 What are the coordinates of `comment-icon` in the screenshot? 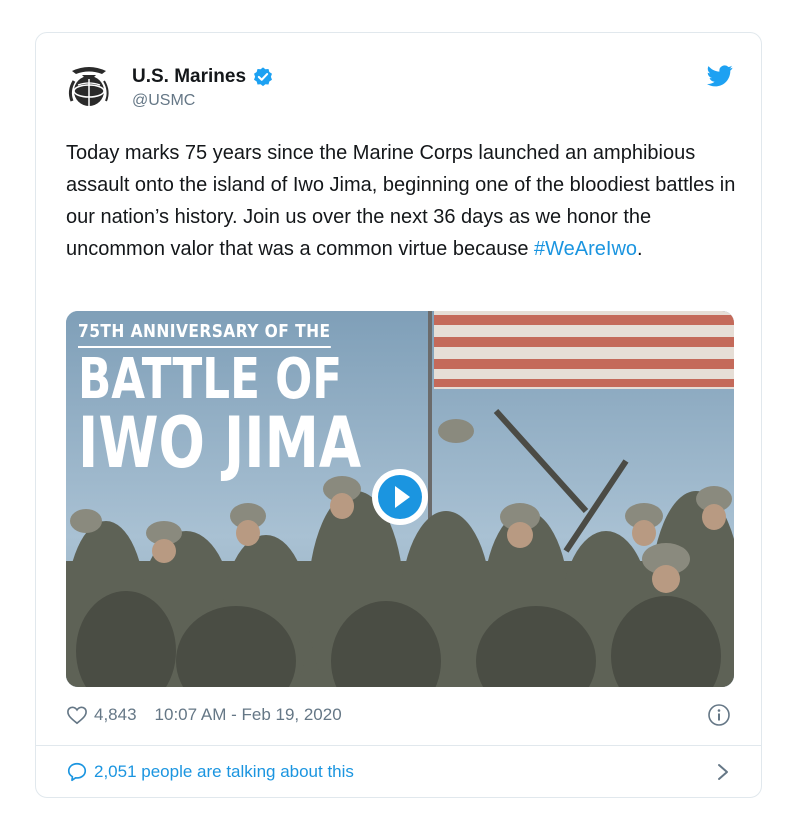 It's located at (77, 772).